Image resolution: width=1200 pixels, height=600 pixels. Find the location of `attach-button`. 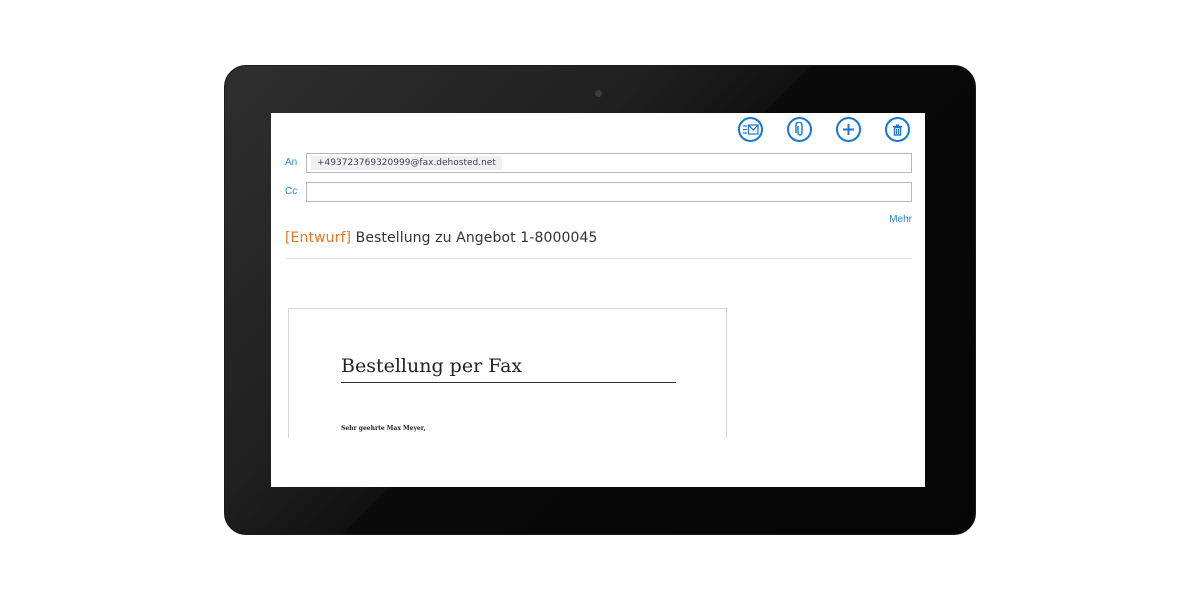

attach-button is located at coordinates (799, 129).